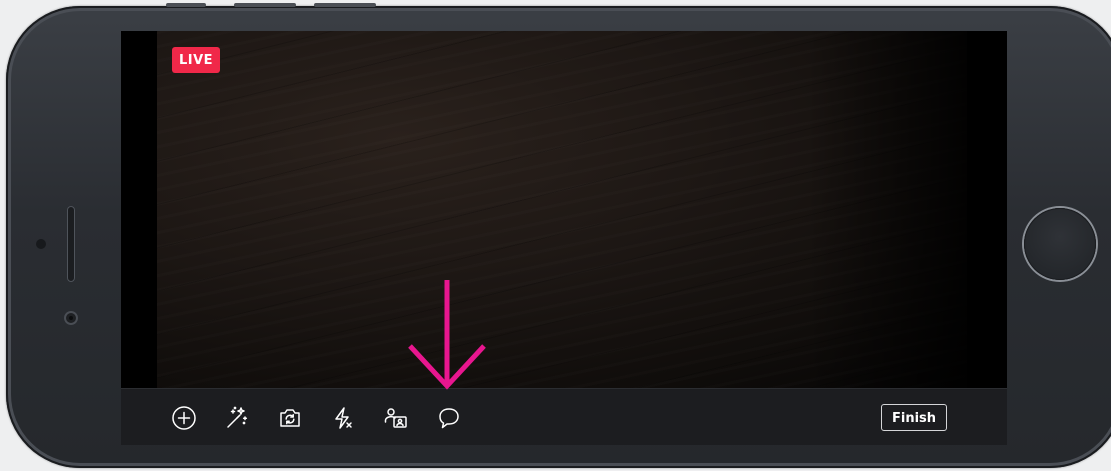 The height and width of the screenshot is (471, 1111). Describe the element at coordinates (71, 318) in the screenshot. I see `front-camera` at that location.